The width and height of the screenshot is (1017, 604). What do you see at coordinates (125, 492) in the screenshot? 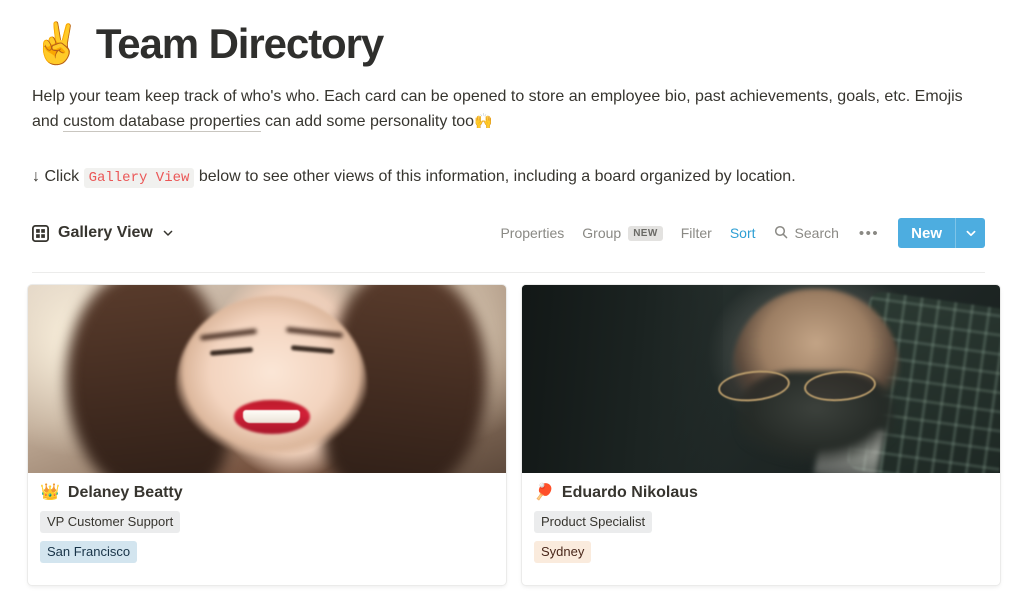
I see `card-person-name: Delaney Beatty` at bounding box center [125, 492].